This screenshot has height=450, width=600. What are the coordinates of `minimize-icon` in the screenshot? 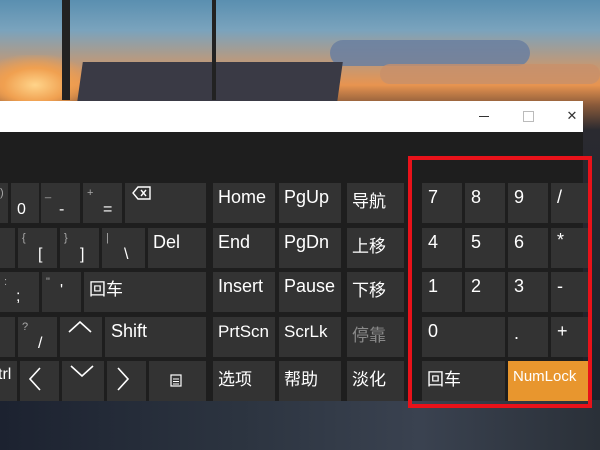 It's located at (484, 116).